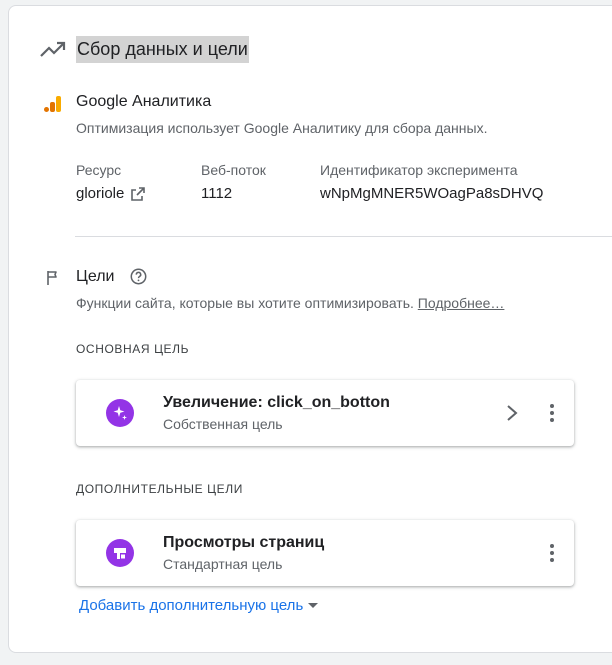  I want to click on additional-goal-title: Просмотры страниц, so click(244, 542).